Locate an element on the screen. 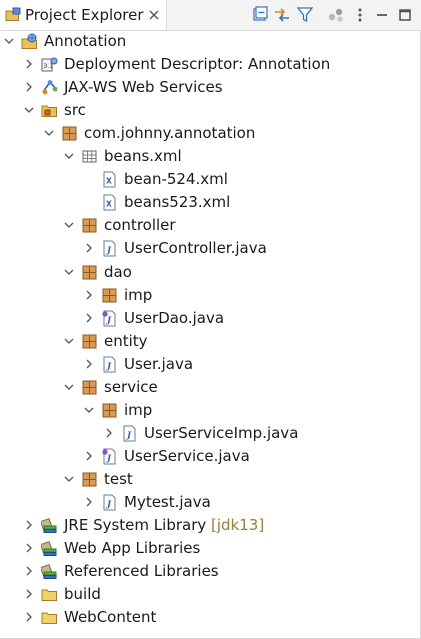  tree-item-label: JAX-WS Web Services is located at coordinates (143, 87).